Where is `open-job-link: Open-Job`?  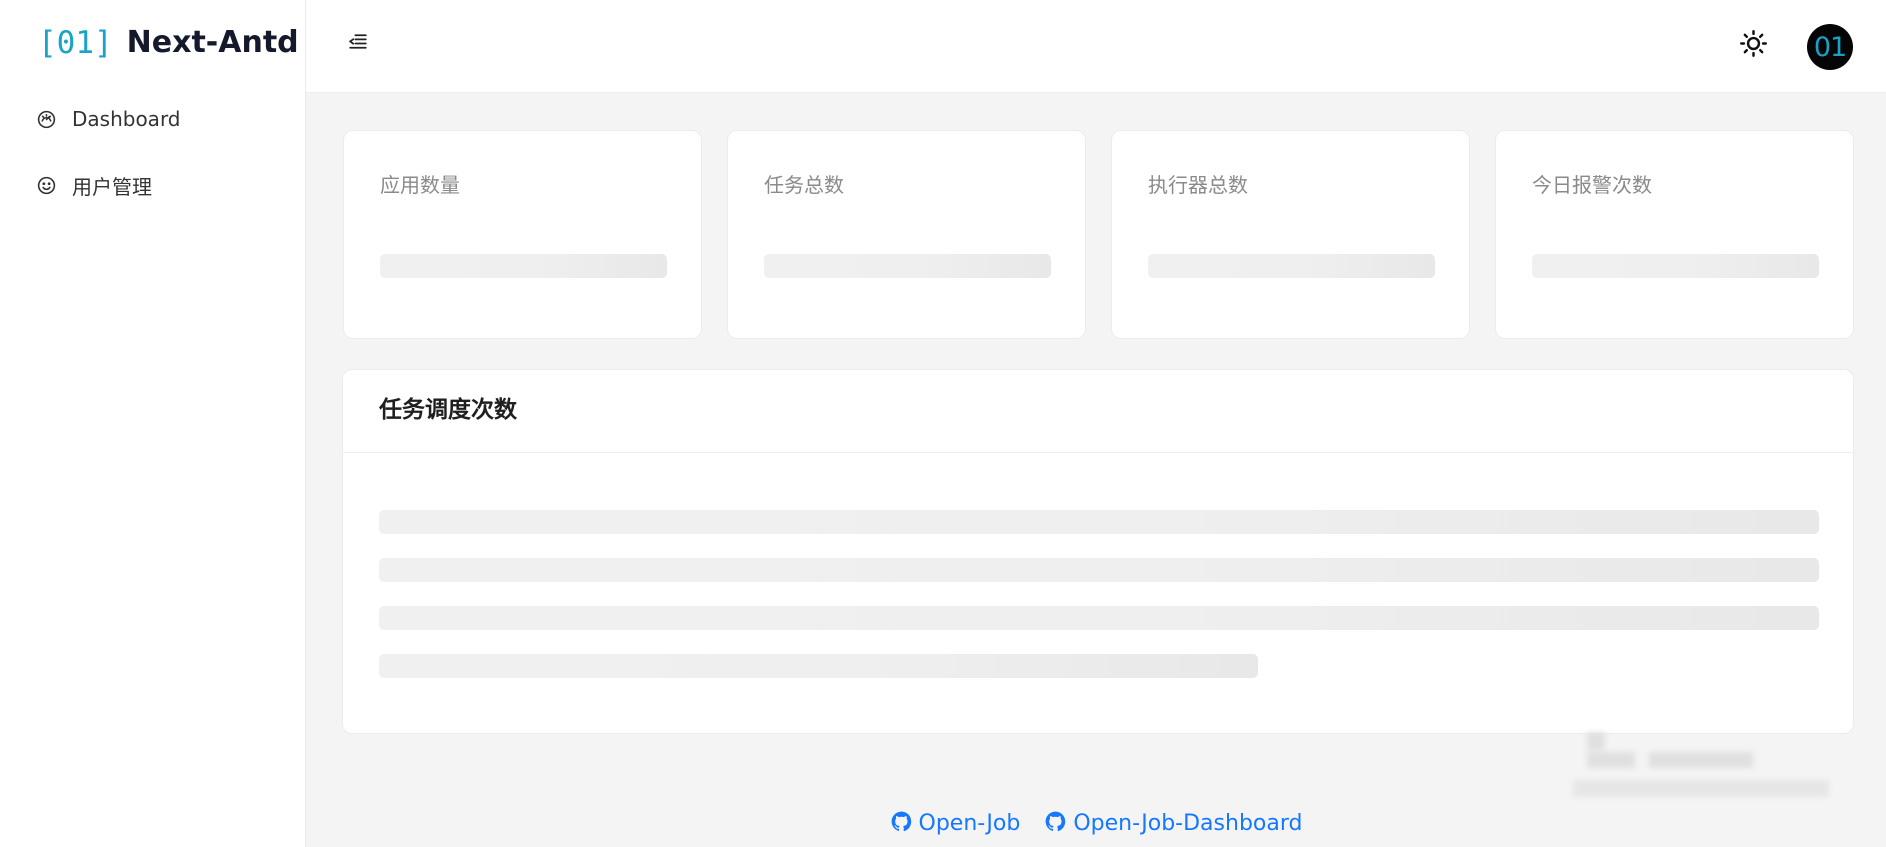
open-job-link: Open-Job is located at coordinates (955, 824).